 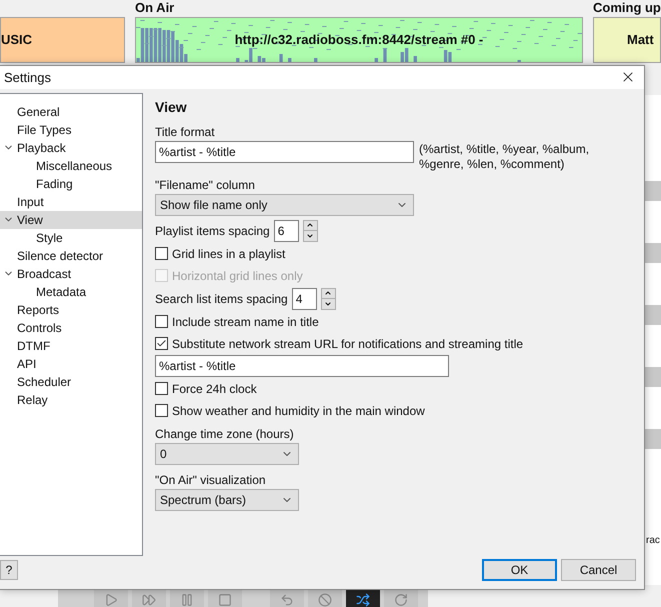 I want to click on coming-up-label: Coming up, so click(x=627, y=8).